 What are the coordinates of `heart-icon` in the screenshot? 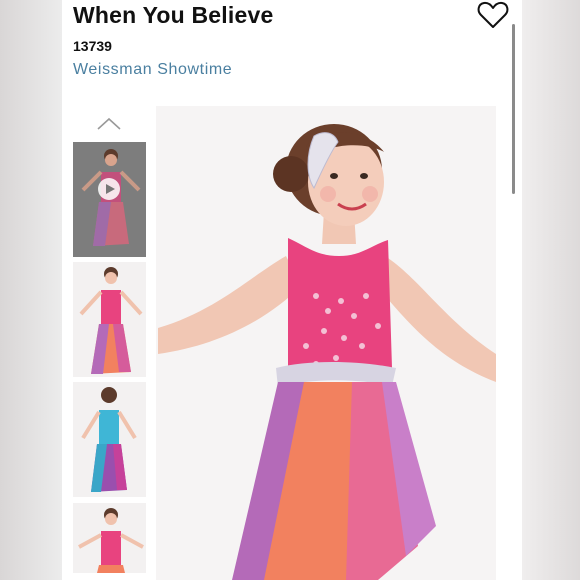 It's located at (493, 15).